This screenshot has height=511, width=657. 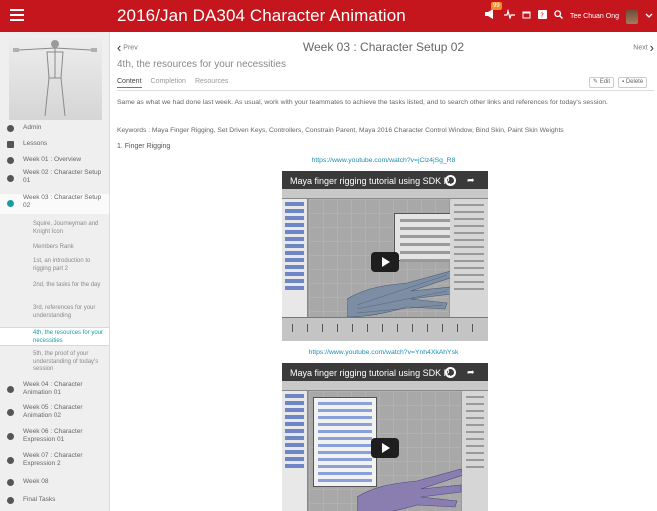 What do you see at coordinates (496, 6) in the screenshot?
I see `notification-badge: 99` at bounding box center [496, 6].